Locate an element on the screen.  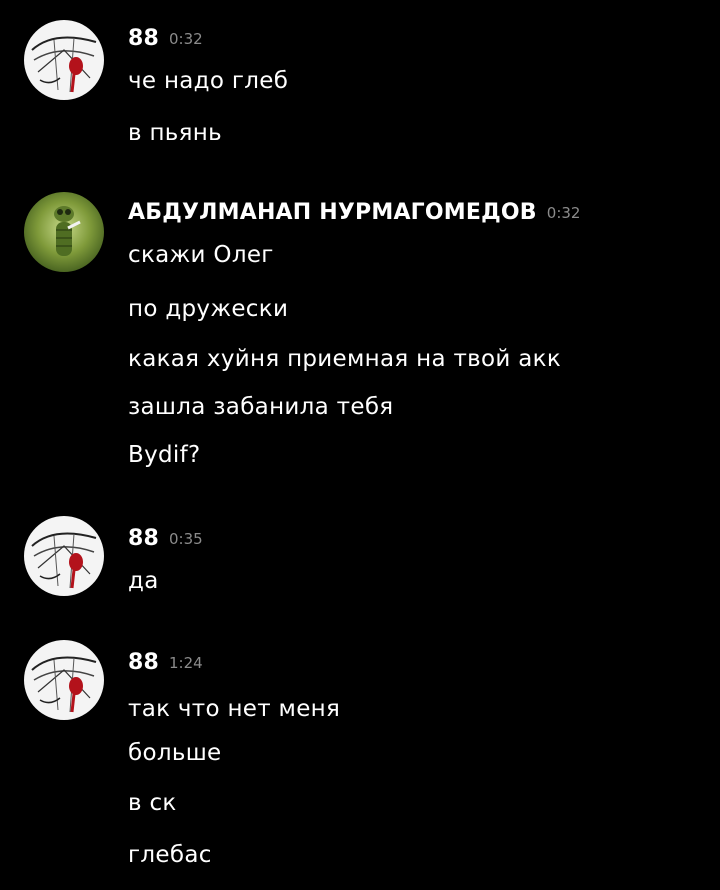
timestamp: 1:24 is located at coordinates (186, 663).